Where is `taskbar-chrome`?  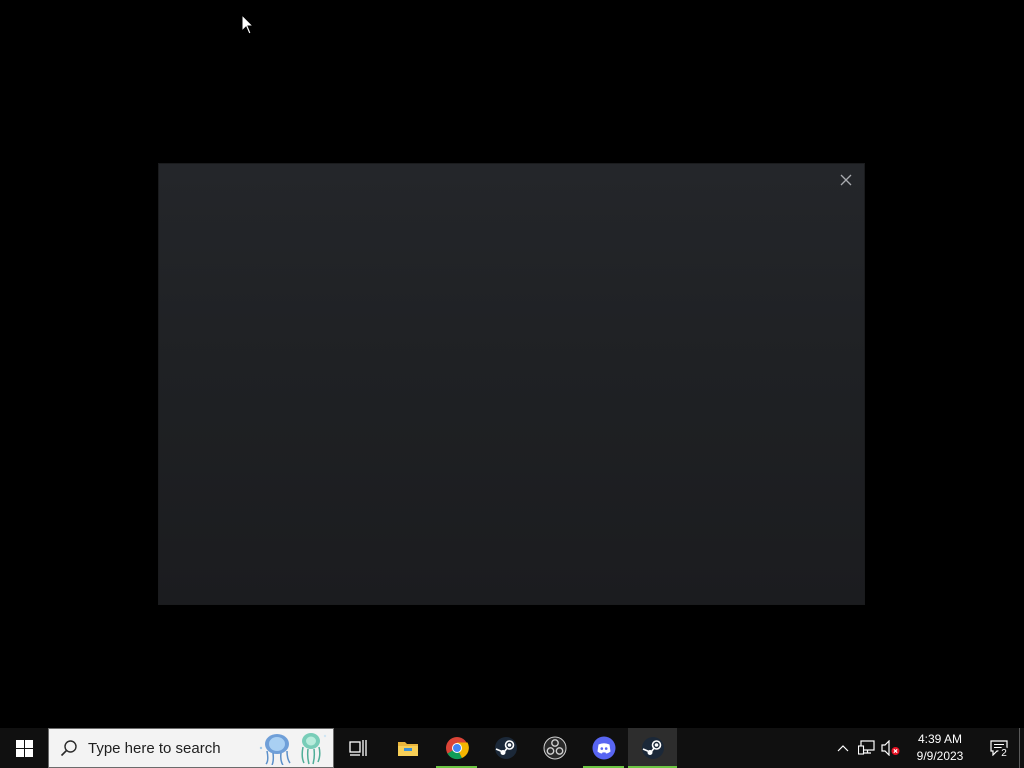 taskbar-chrome is located at coordinates (456, 748).